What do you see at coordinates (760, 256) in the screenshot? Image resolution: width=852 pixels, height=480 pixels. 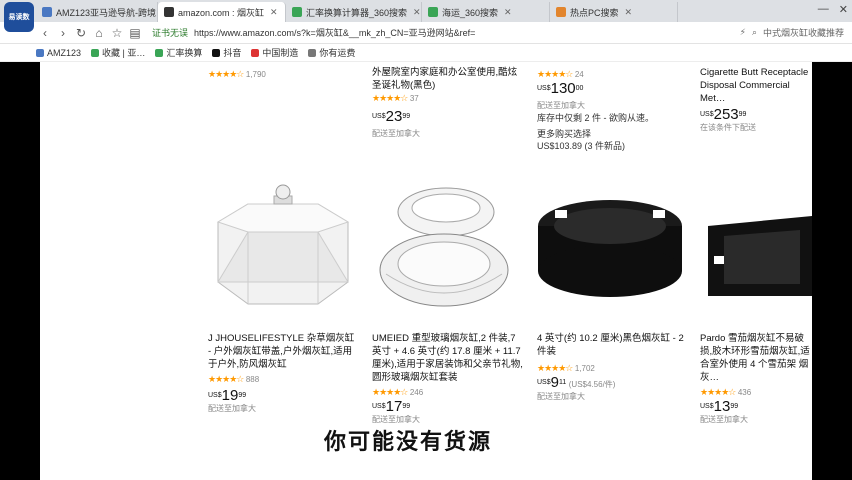 I see `cigar-ashtray-icon` at bounding box center [760, 256].